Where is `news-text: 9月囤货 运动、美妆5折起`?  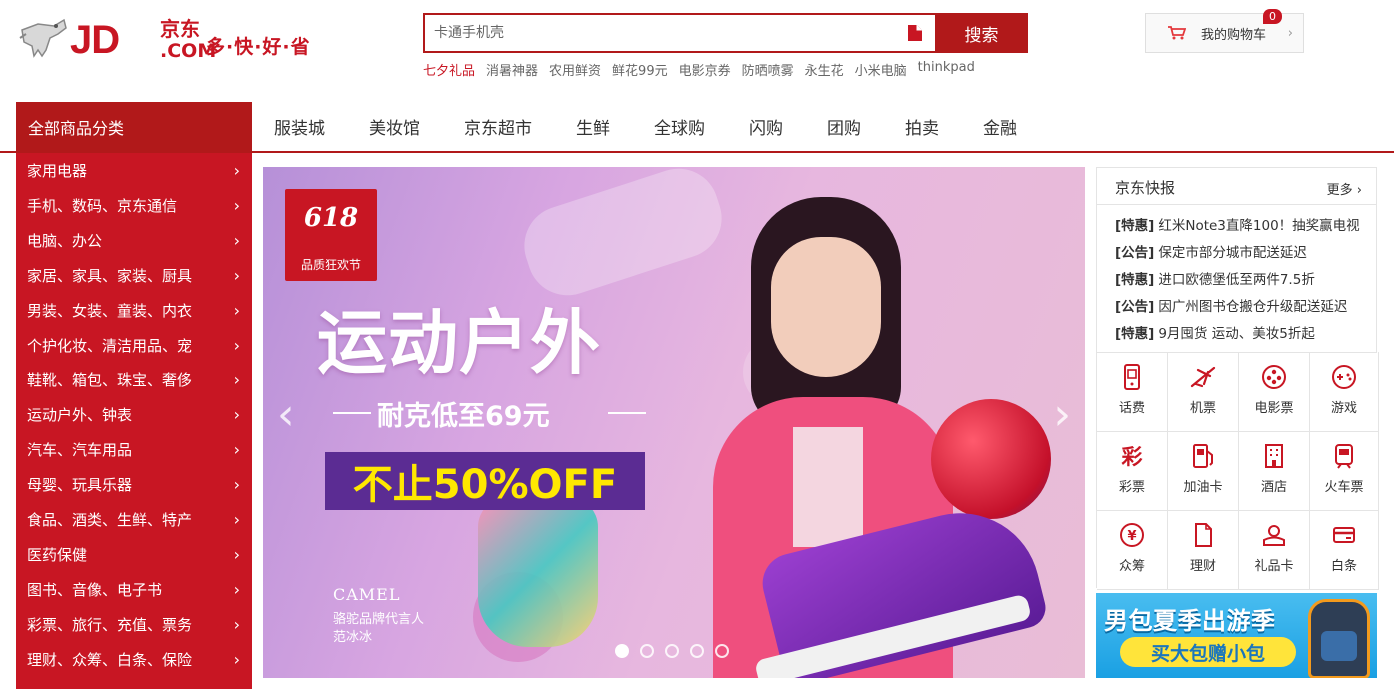
news-text: 9月囤货 运动、美妆5折起 is located at coordinates (1236, 334).